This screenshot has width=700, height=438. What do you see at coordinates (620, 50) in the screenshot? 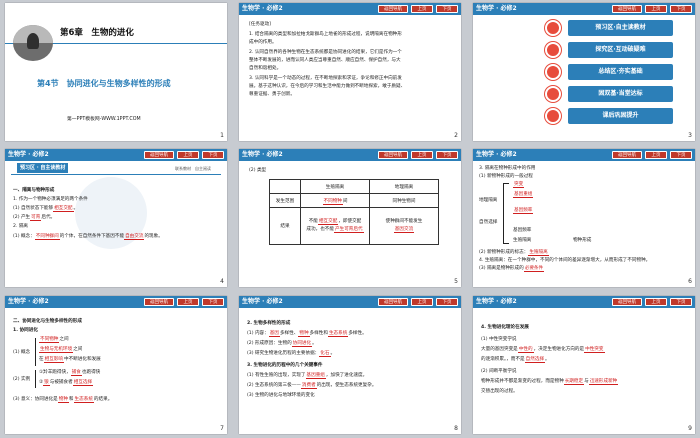
I see `menu-item-explore: 探究区·互动破疑难` at bounding box center [620, 50].